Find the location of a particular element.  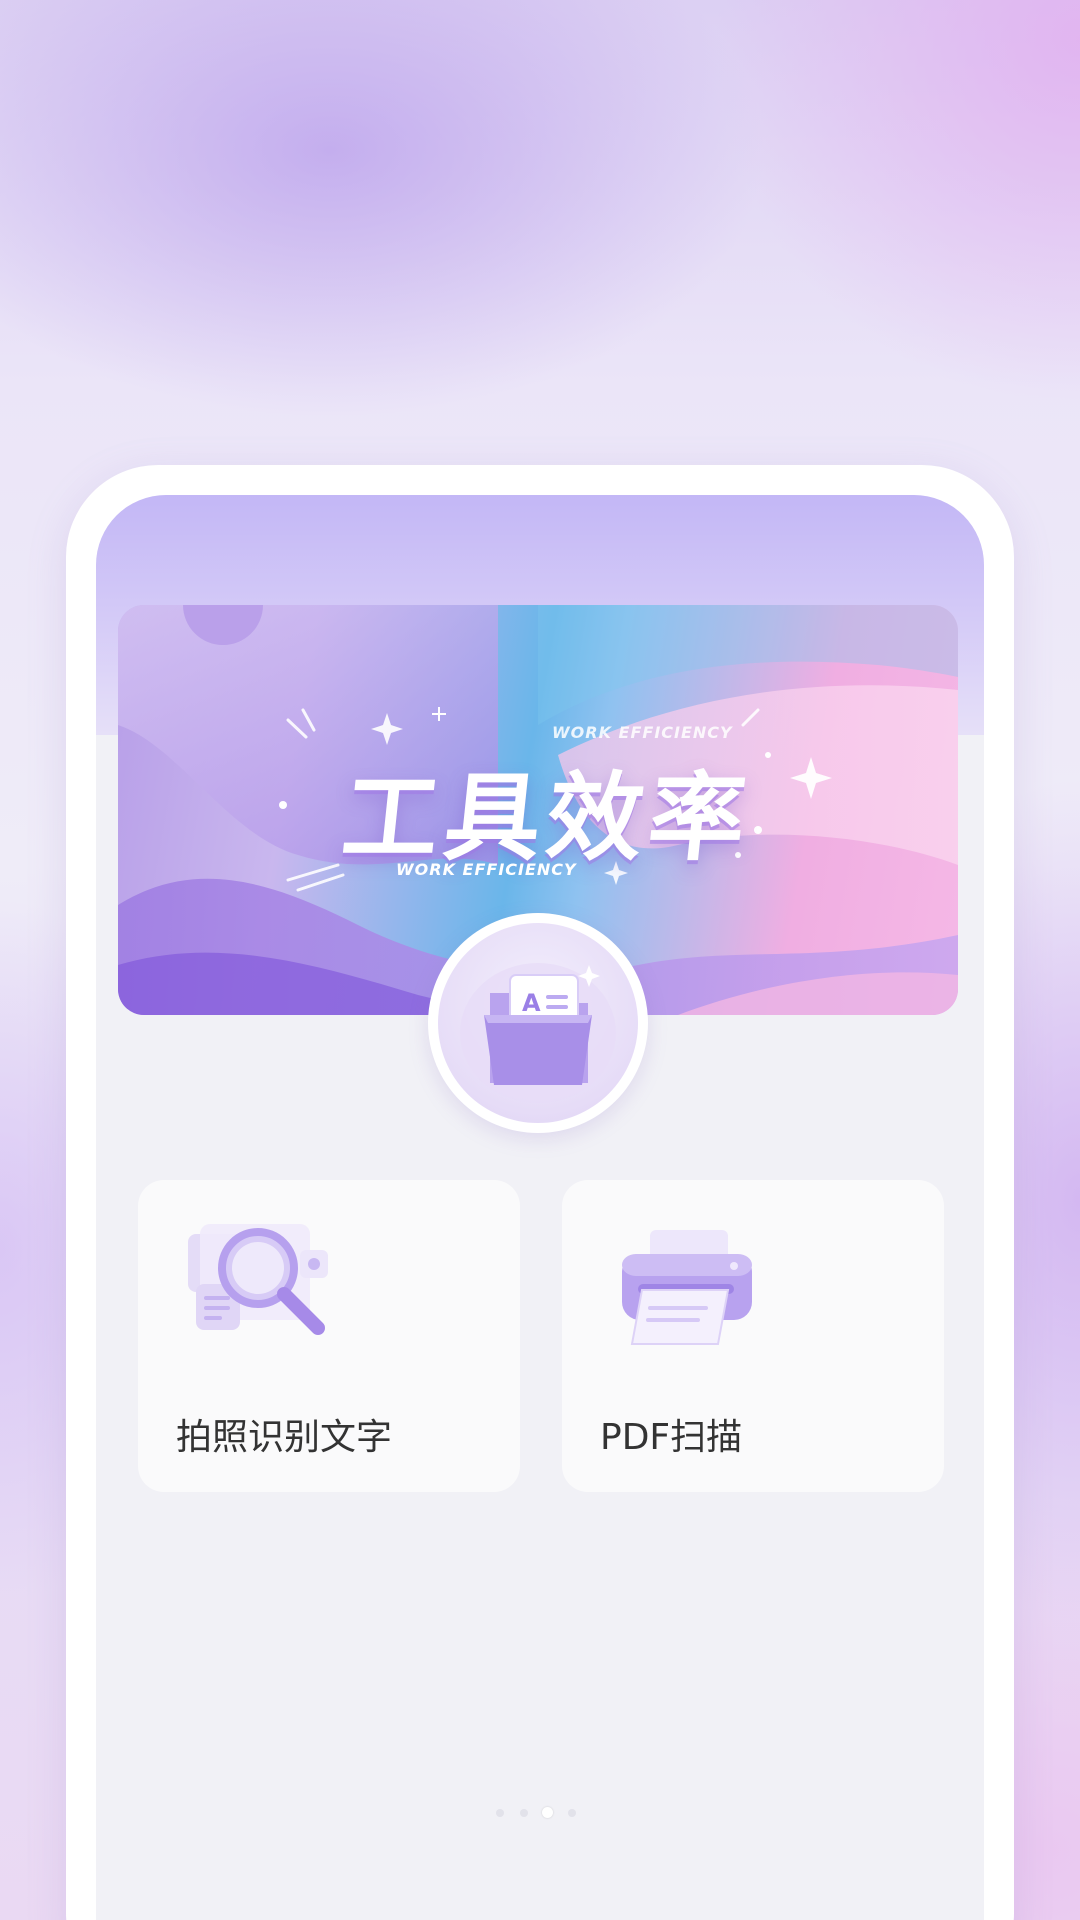

page-indicator is located at coordinates (537, 1813).